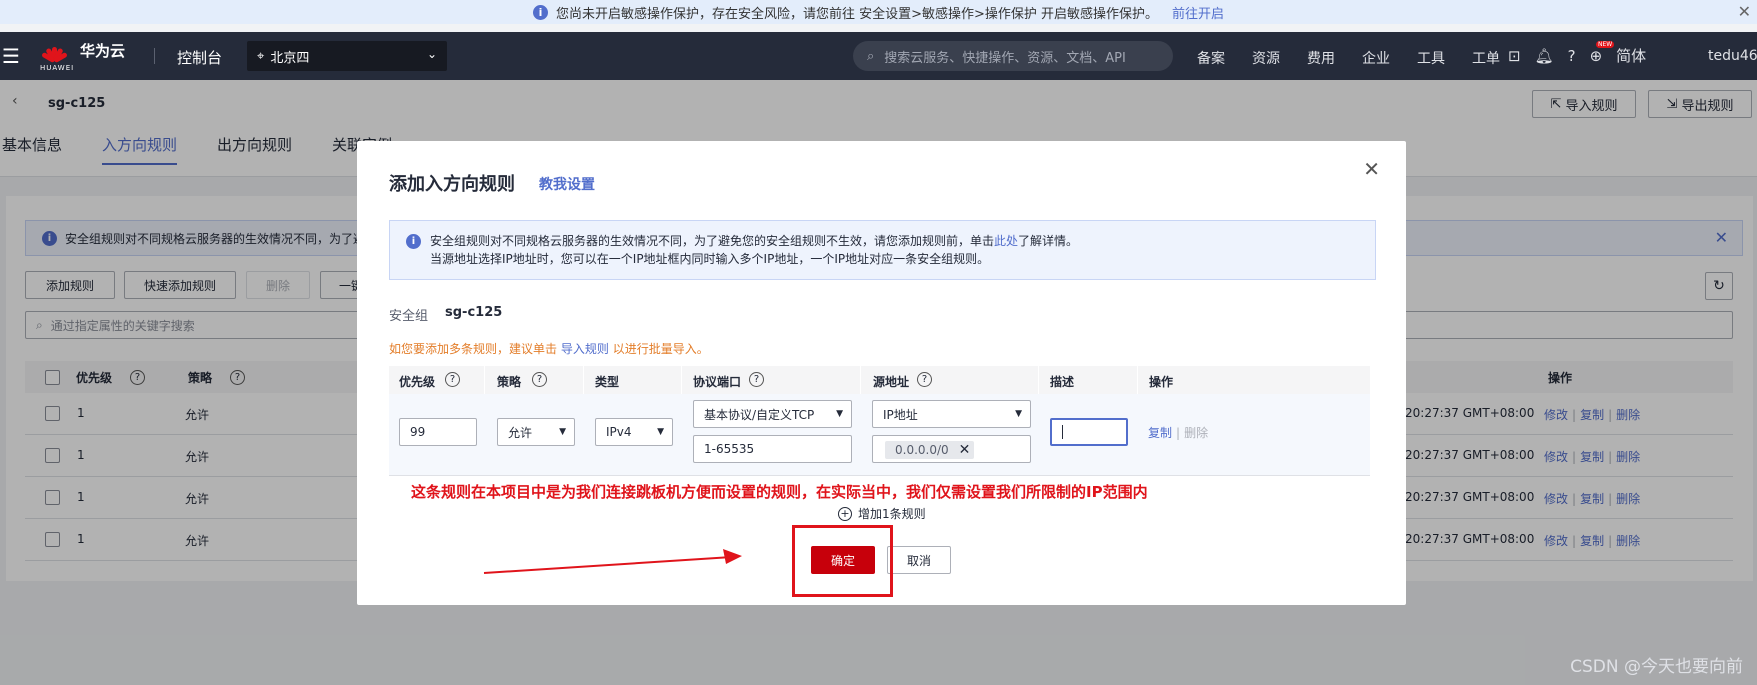  I want to click on protocol-select: 基本协议/自定义TCP ▼, so click(772, 414).